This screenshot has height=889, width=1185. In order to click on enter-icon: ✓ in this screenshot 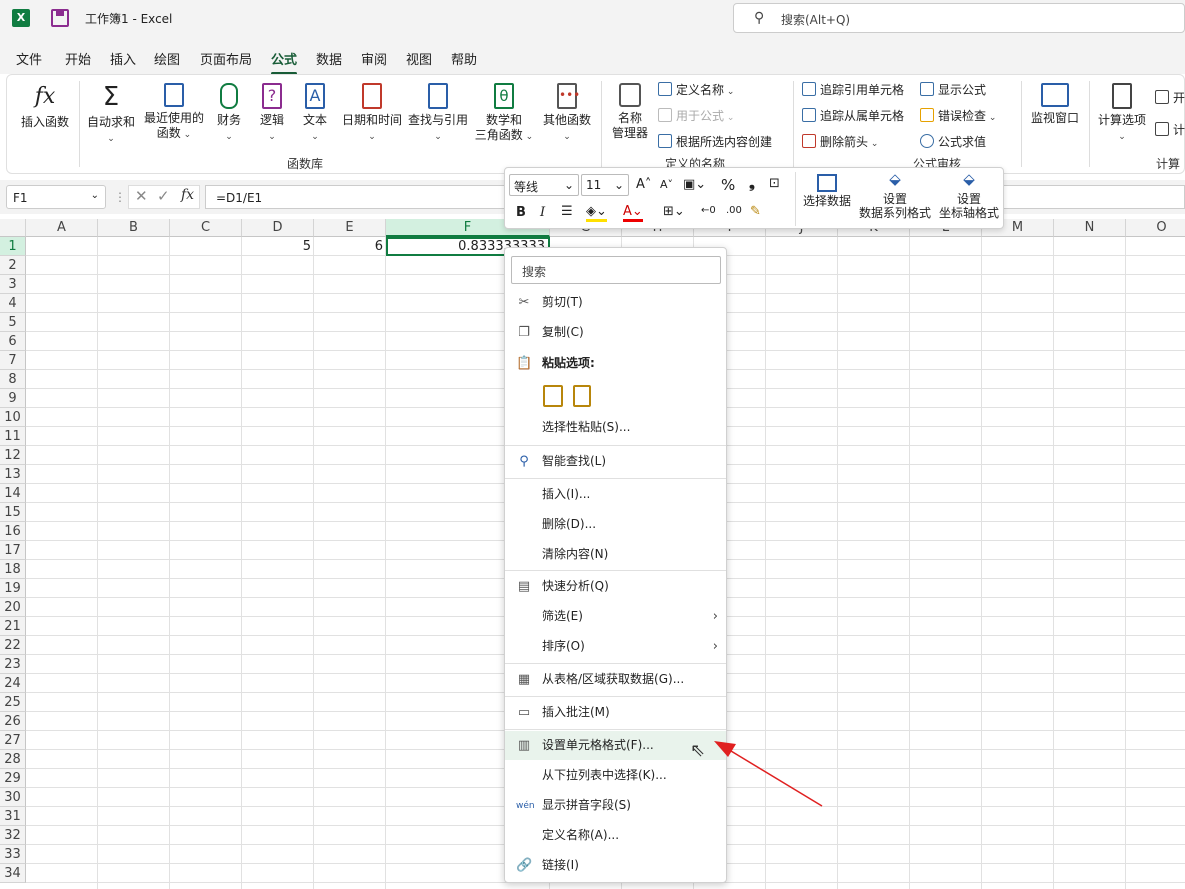, I will do `click(163, 196)`.